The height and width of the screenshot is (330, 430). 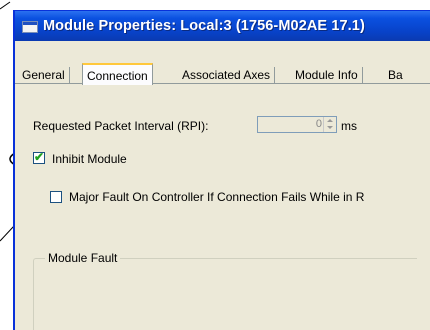 What do you see at coordinates (30, 27) in the screenshot?
I see `window-icon` at bounding box center [30, 27].